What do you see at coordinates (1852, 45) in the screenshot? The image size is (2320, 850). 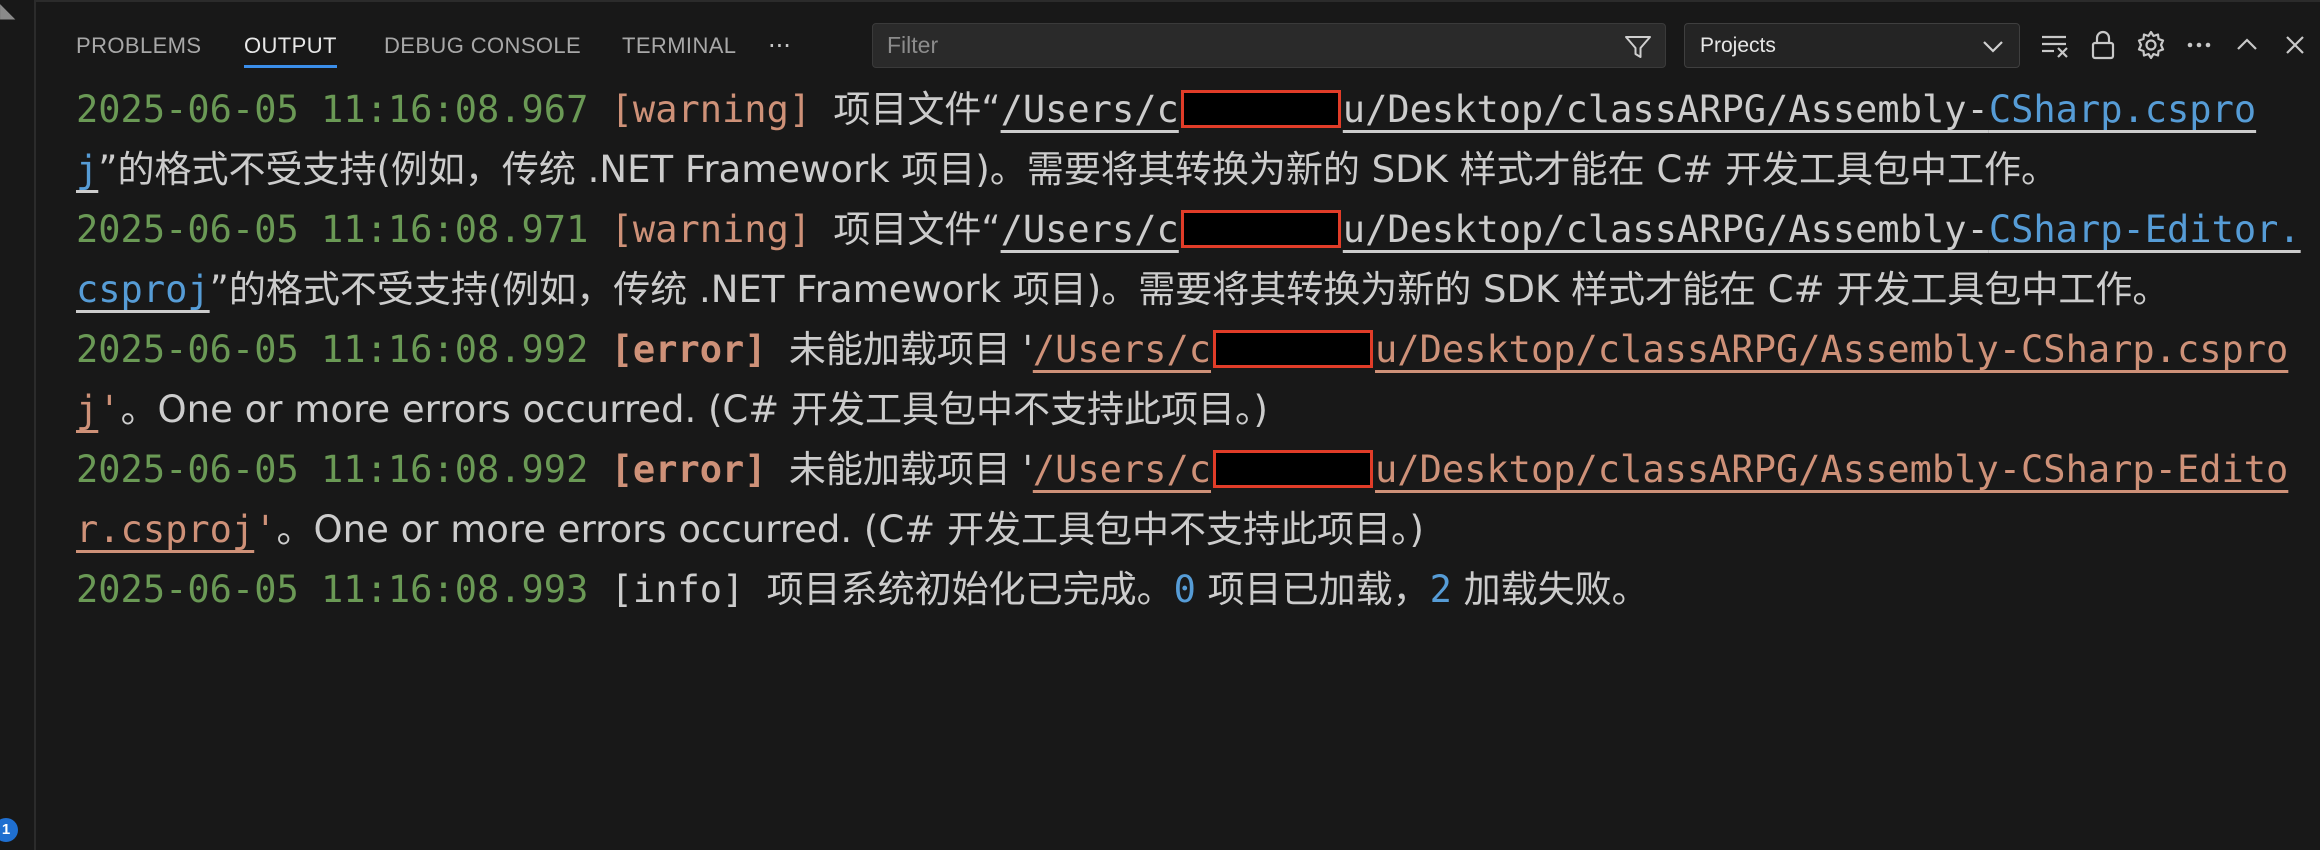 I see `output-channel-select: Projects` at bounding box center [1852, 45].